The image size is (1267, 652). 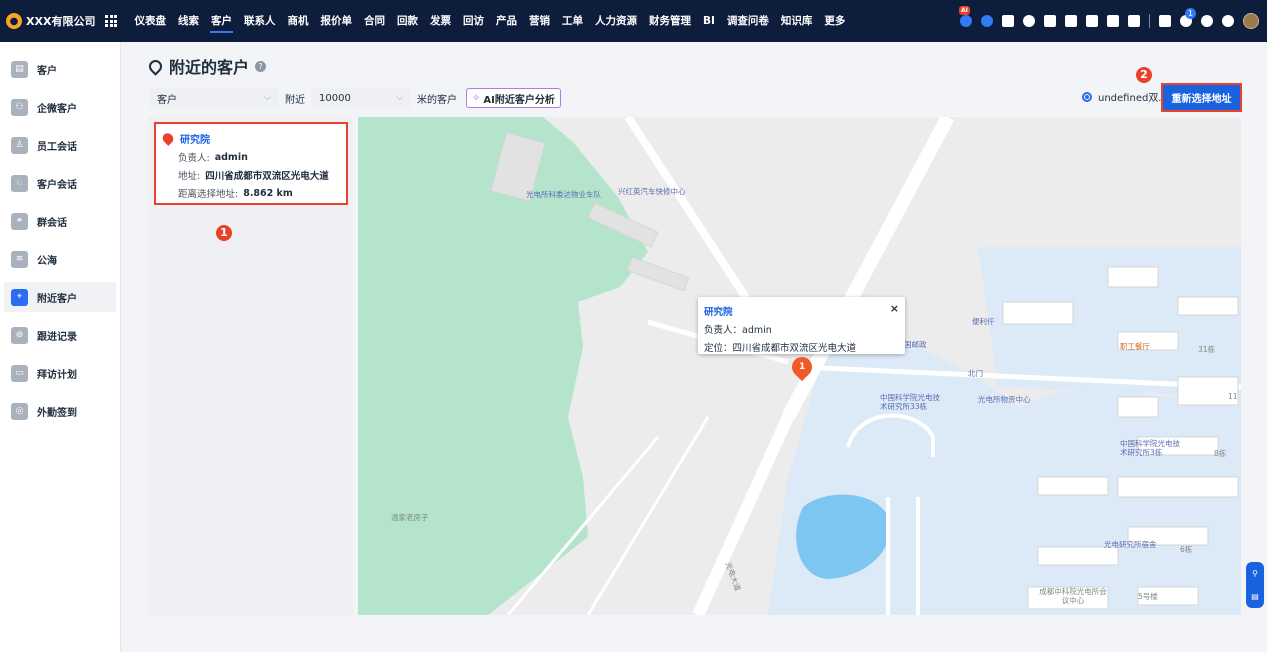 I want to click on help-icon, so click(x=1207, y=21).